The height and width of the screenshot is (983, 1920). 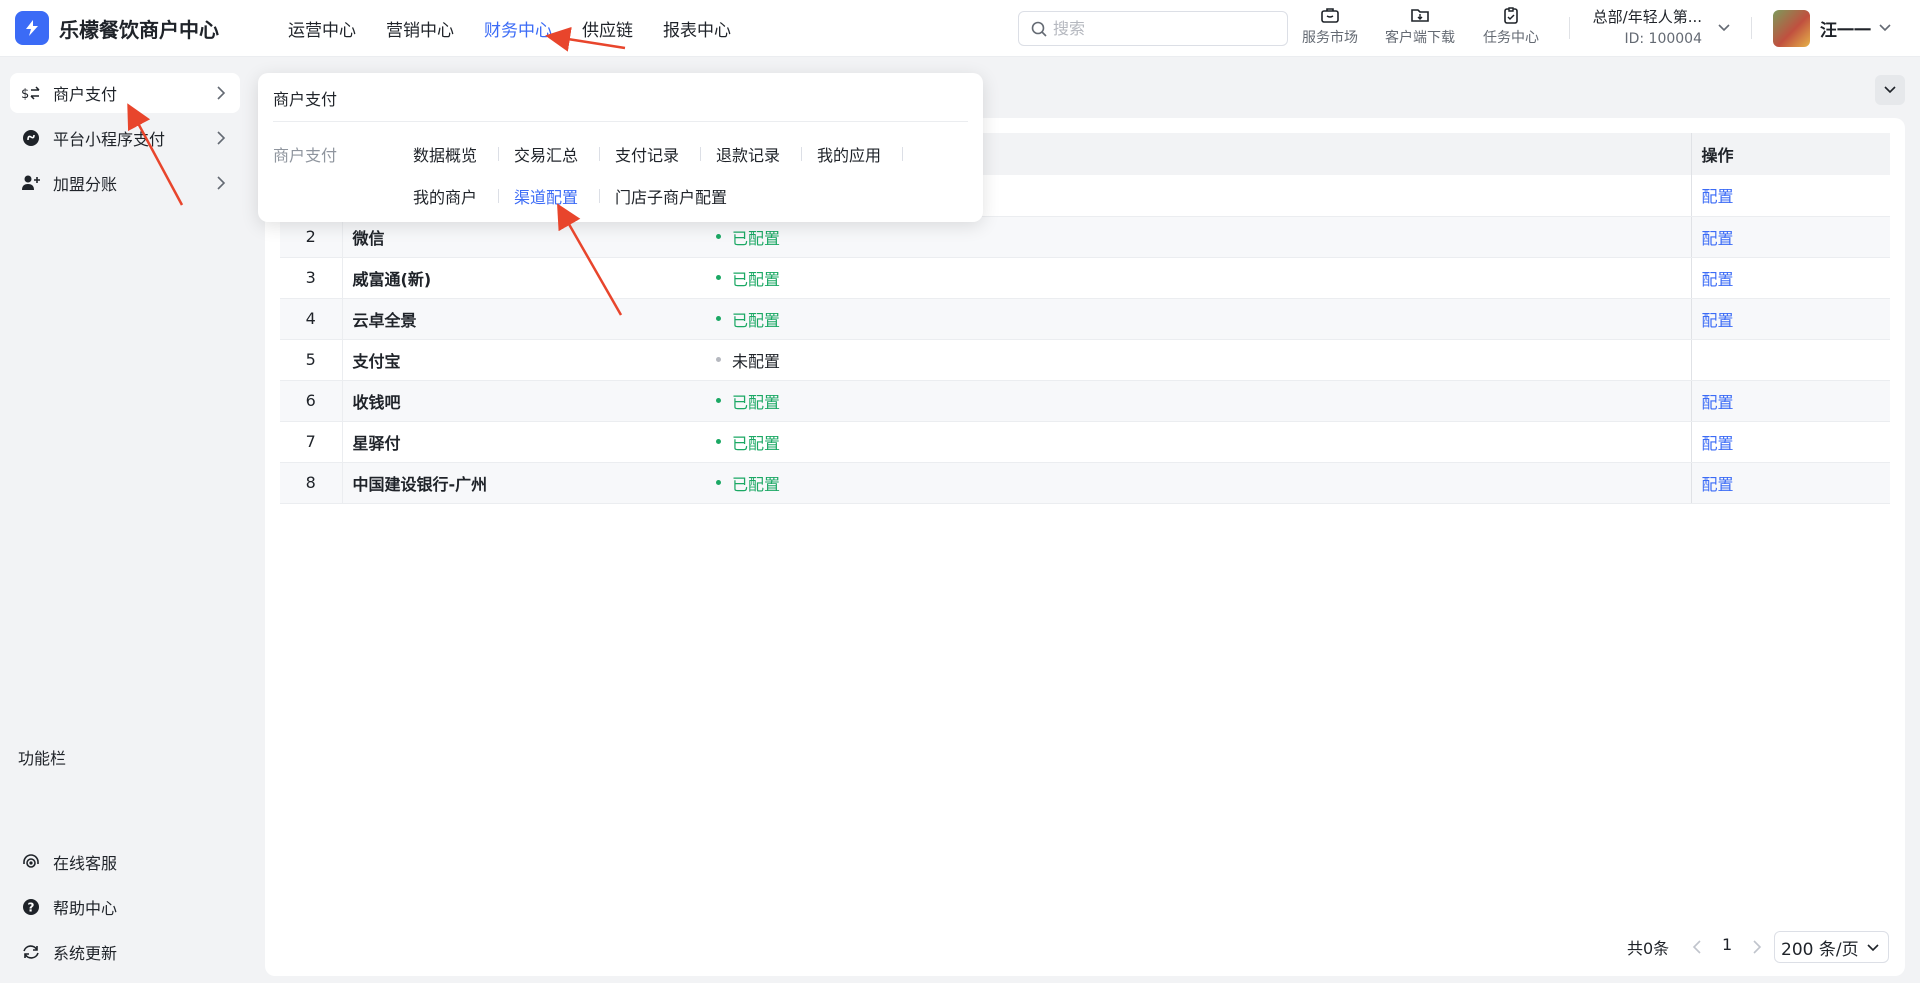 What do you see at coordinates (32, 28) in the screenshot?
I see `logo-icon` at bounding box center [32, 28].